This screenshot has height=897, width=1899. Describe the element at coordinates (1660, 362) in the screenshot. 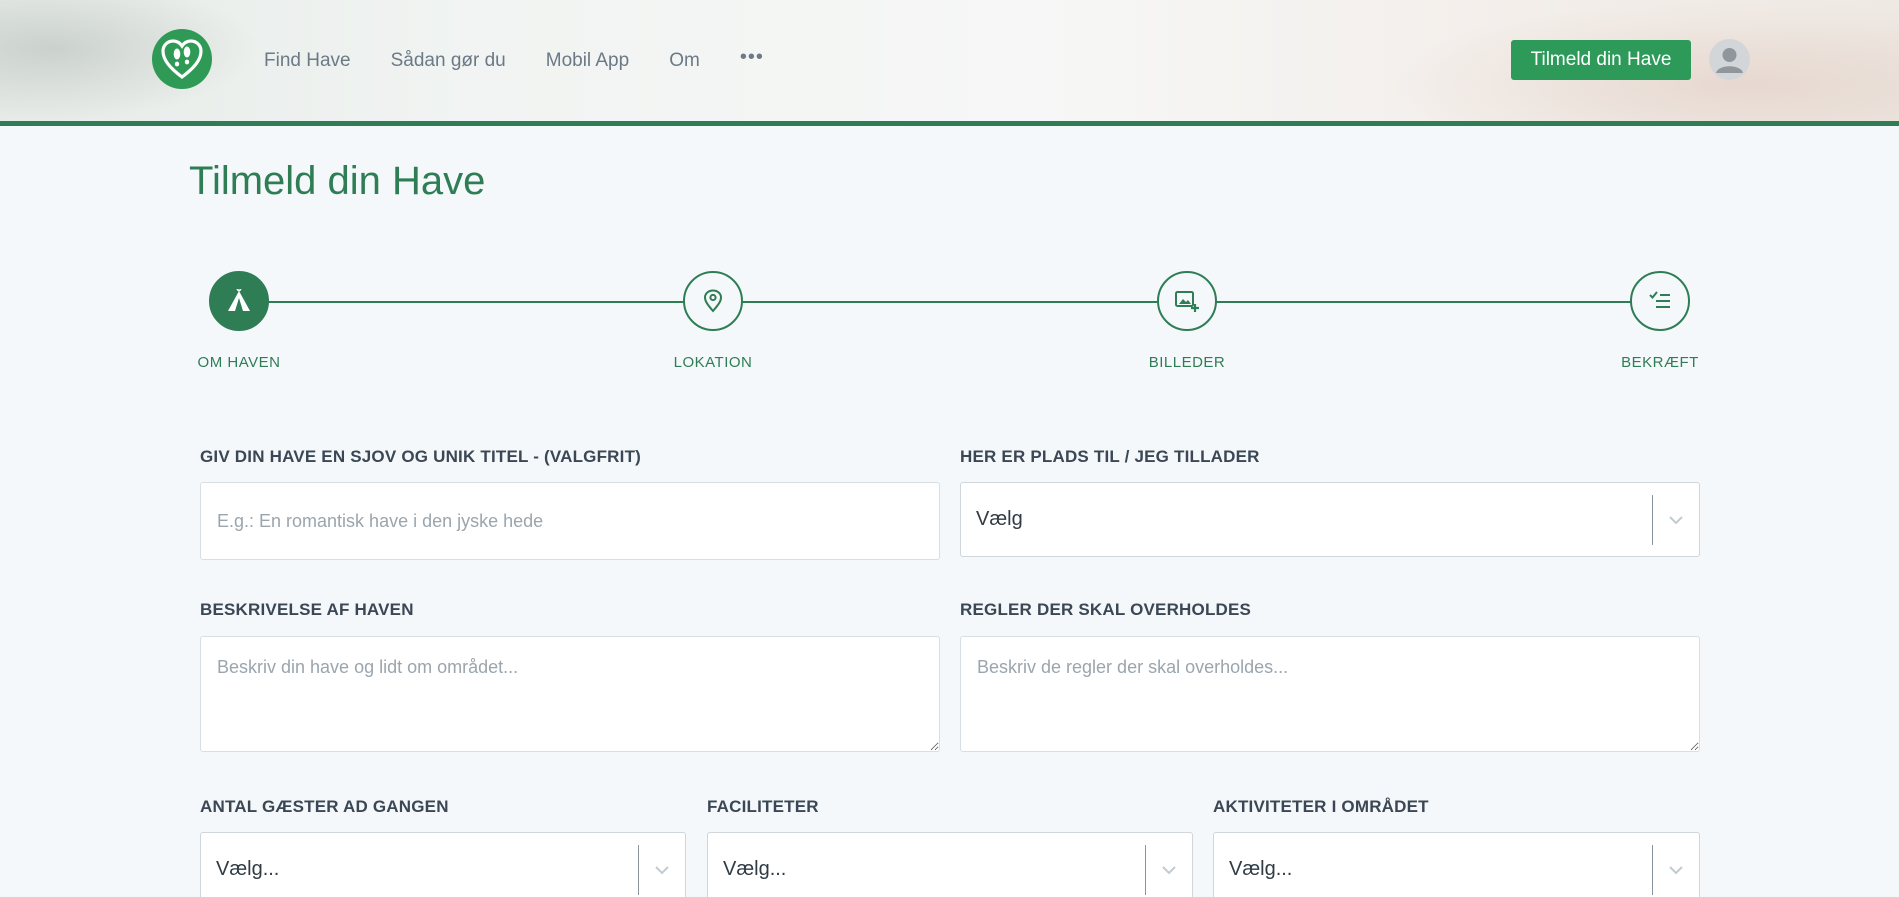

I see `step-label-bekraeft: BEKRÆFT` at that location.